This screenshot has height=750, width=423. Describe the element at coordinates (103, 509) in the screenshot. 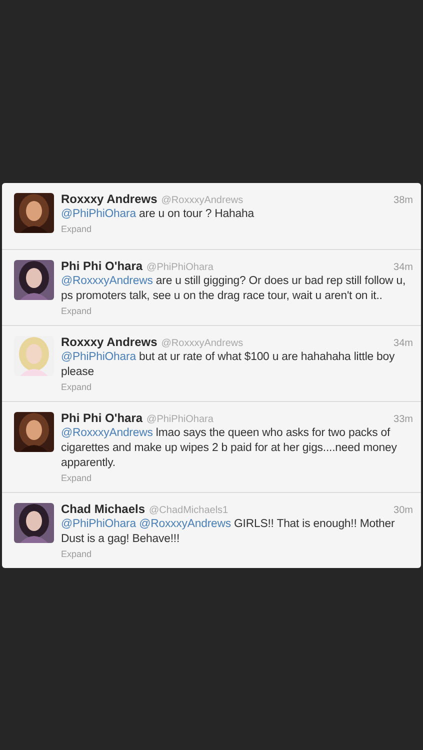

I see `user-name: Chad Michaels` at that location.